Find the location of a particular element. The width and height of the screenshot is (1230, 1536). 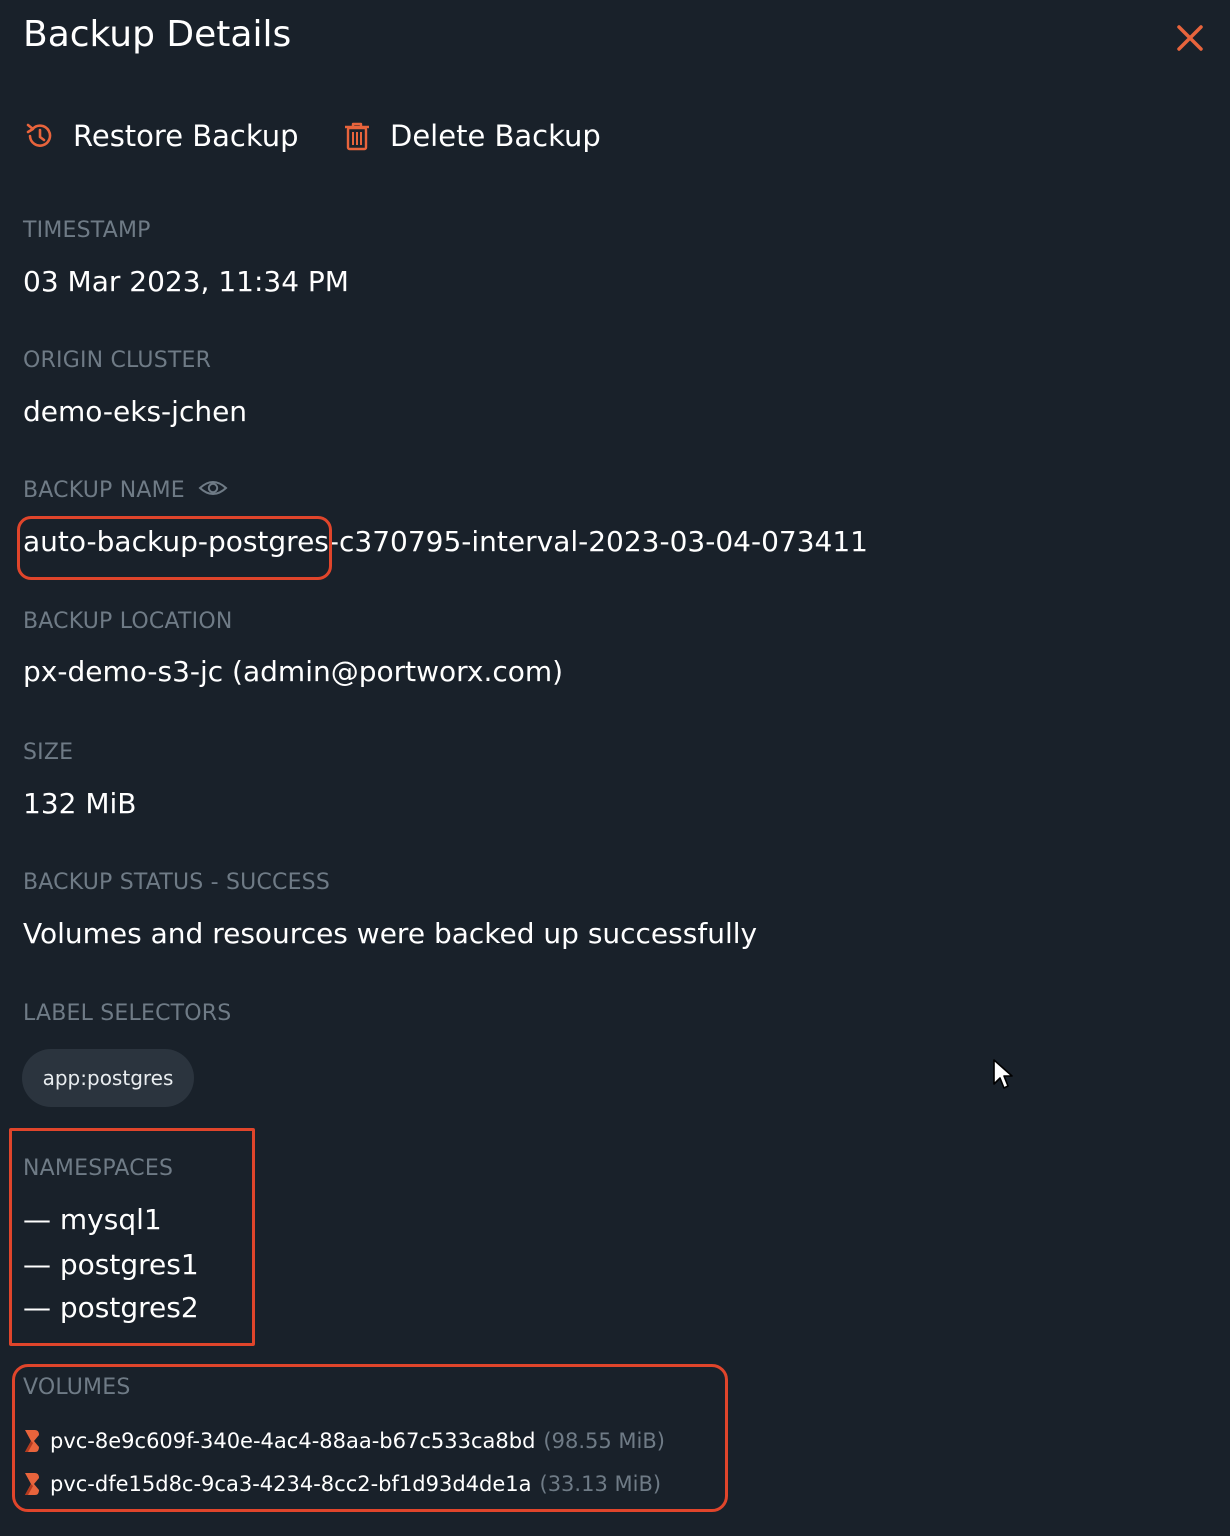

size-value: 132 MiB is located at coordinates (80, 803).